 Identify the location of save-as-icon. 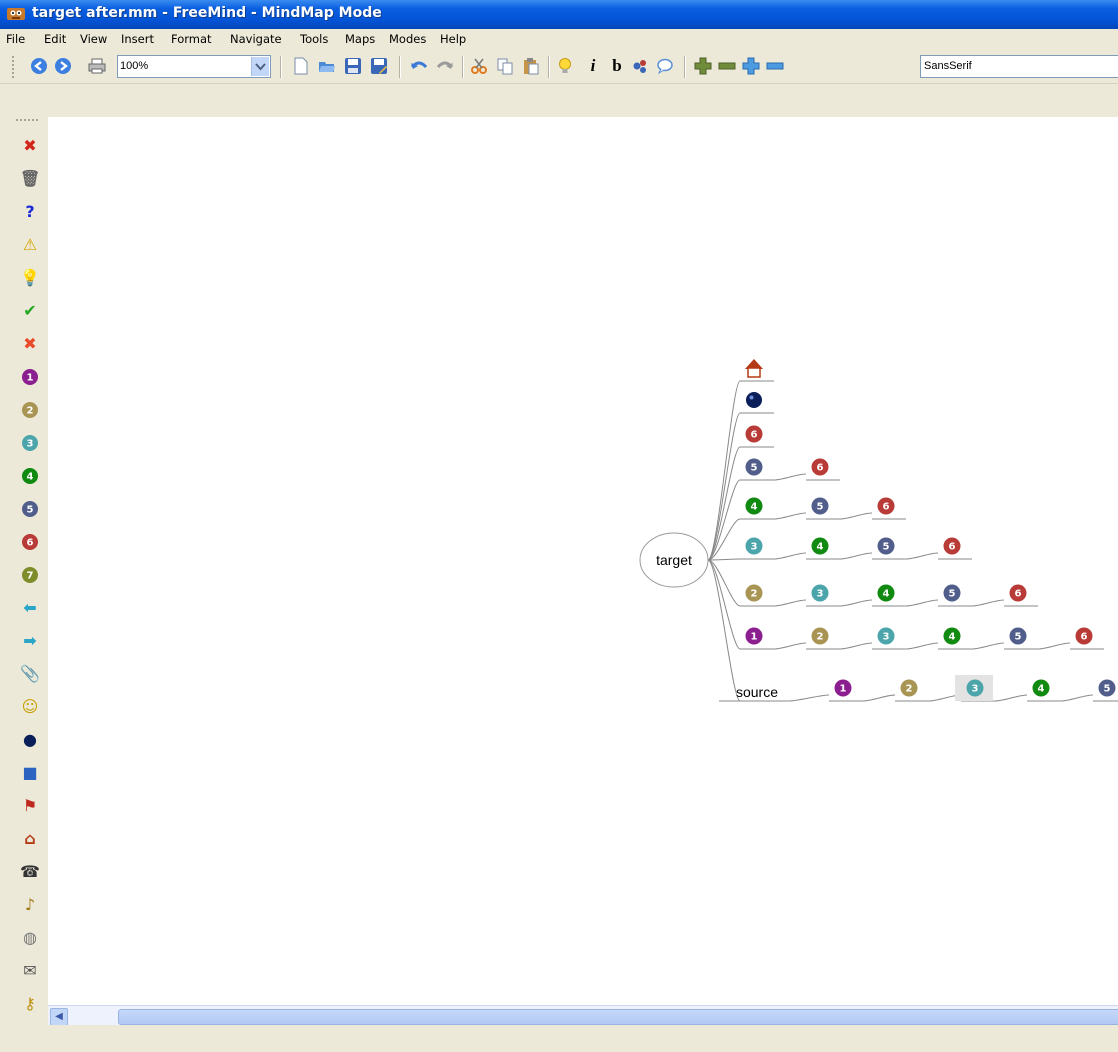
(379, 66).